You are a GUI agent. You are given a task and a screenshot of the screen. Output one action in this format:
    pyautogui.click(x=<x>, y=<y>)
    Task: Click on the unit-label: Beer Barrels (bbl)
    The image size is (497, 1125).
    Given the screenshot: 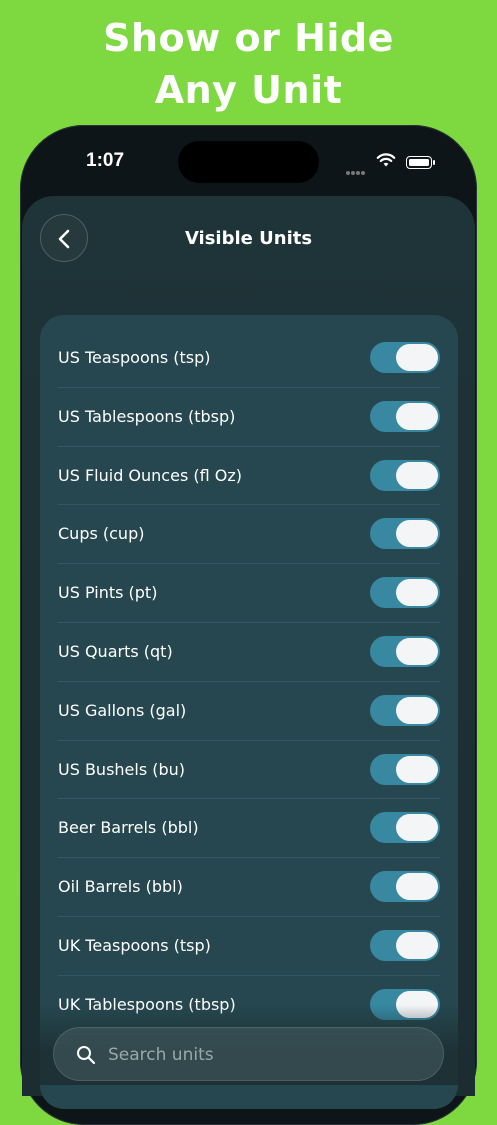 What is the action you would take?
    pyautogui.click(x=128, y=828)
    